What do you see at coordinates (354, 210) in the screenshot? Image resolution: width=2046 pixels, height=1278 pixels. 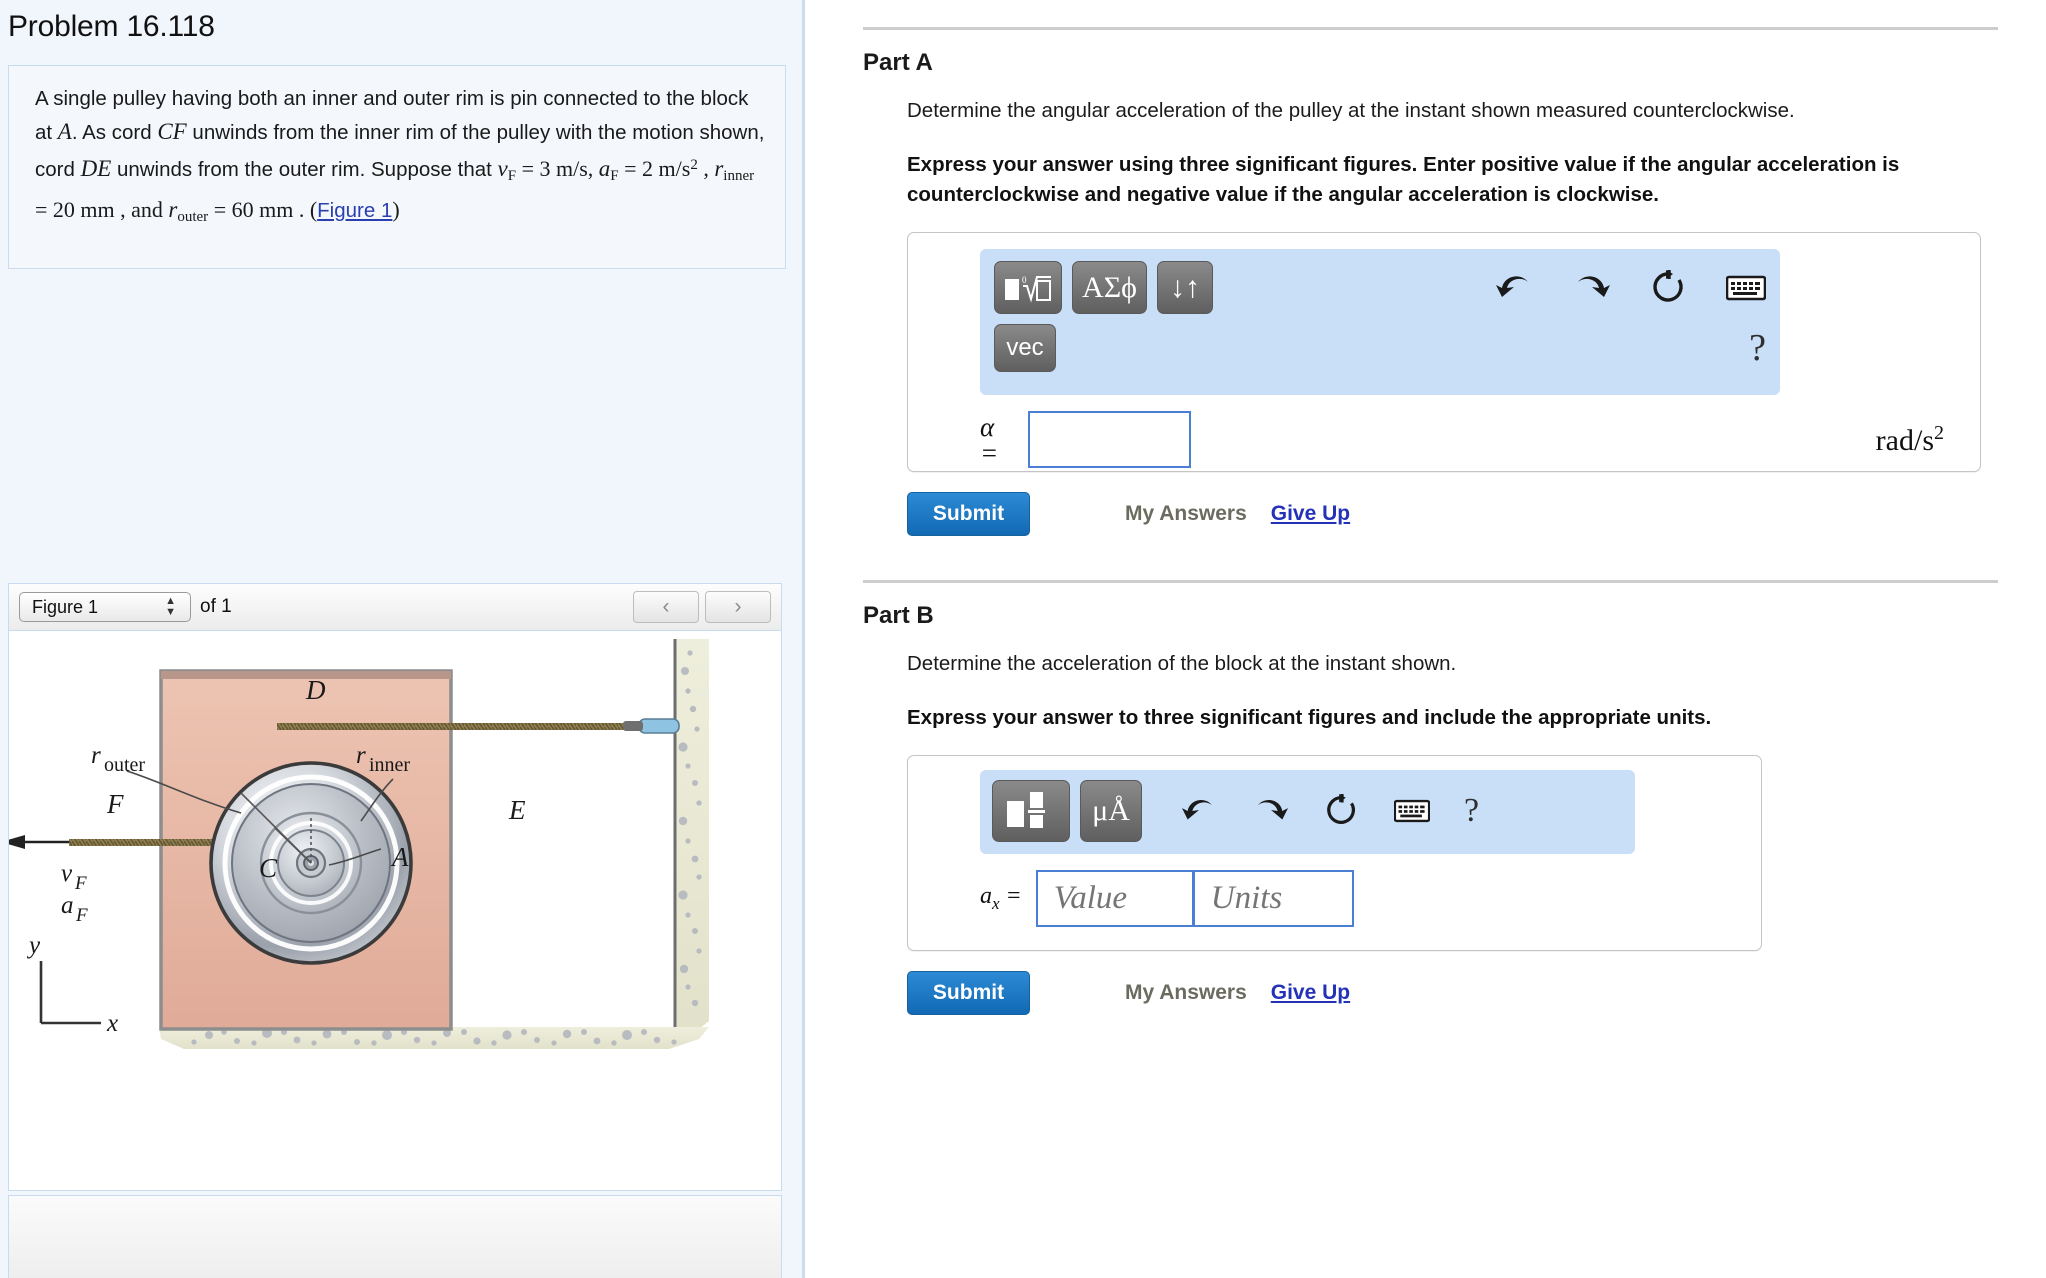 I see `figure-1-link: Figure 1` at bounding box center [354, 210].